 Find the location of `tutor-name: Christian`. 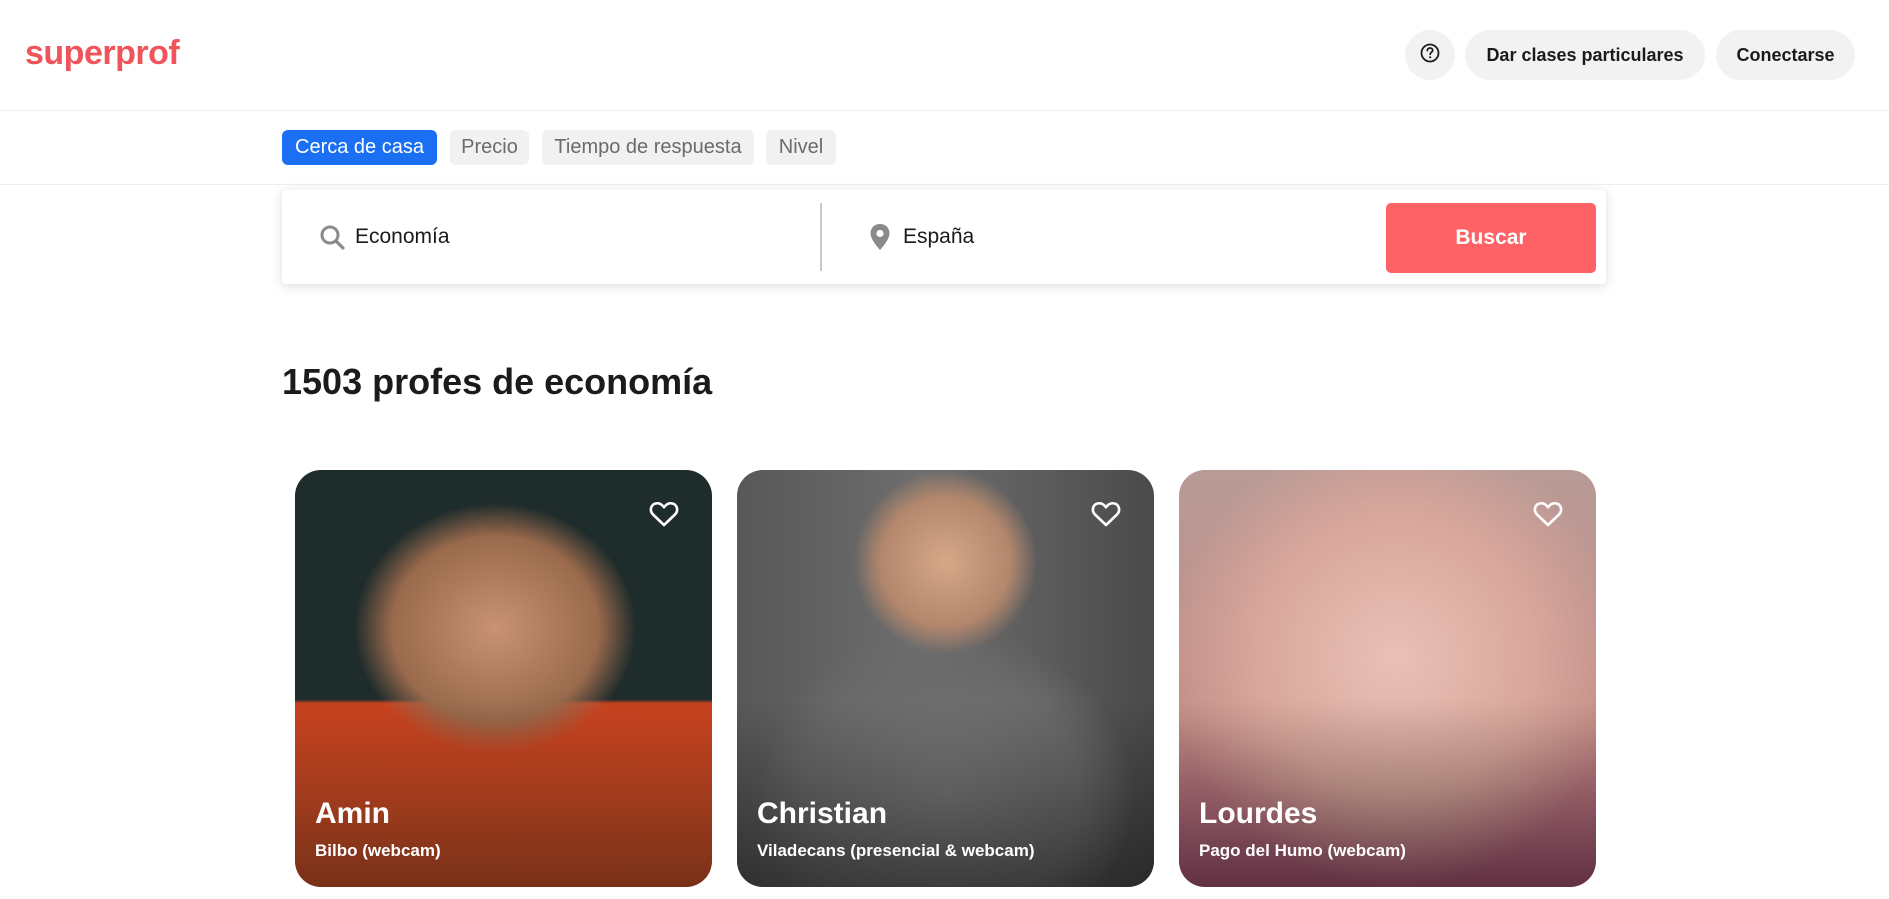

tutor-name: Christian is located at coordinates (822, 813).